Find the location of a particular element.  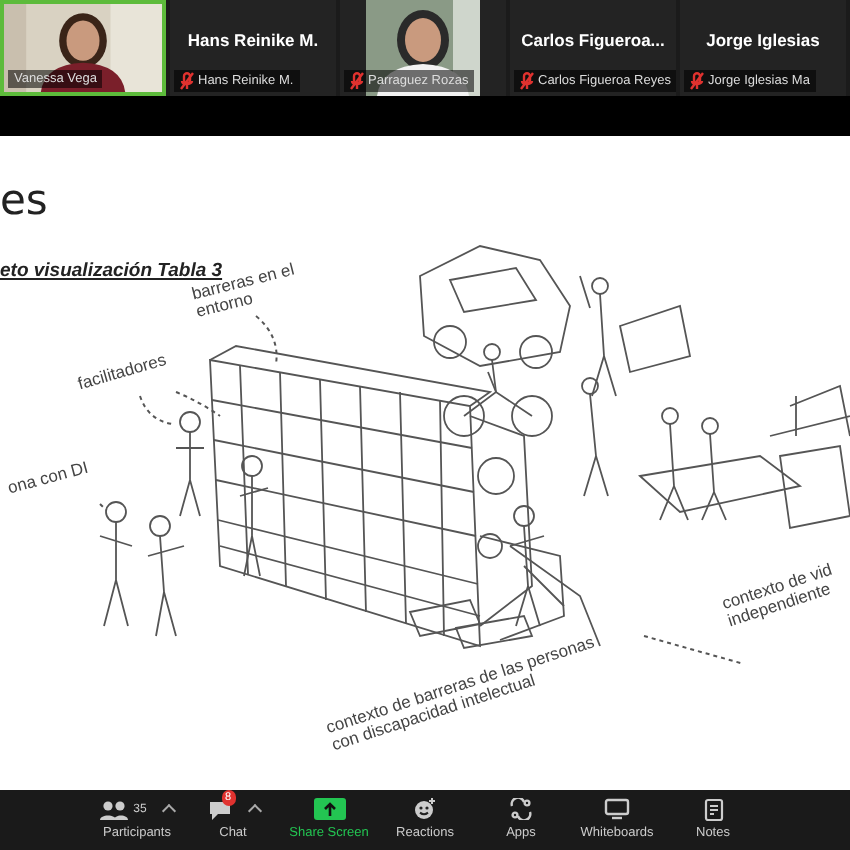

participant-name: Hans Reinike M. is located at coordinates (253, 40).